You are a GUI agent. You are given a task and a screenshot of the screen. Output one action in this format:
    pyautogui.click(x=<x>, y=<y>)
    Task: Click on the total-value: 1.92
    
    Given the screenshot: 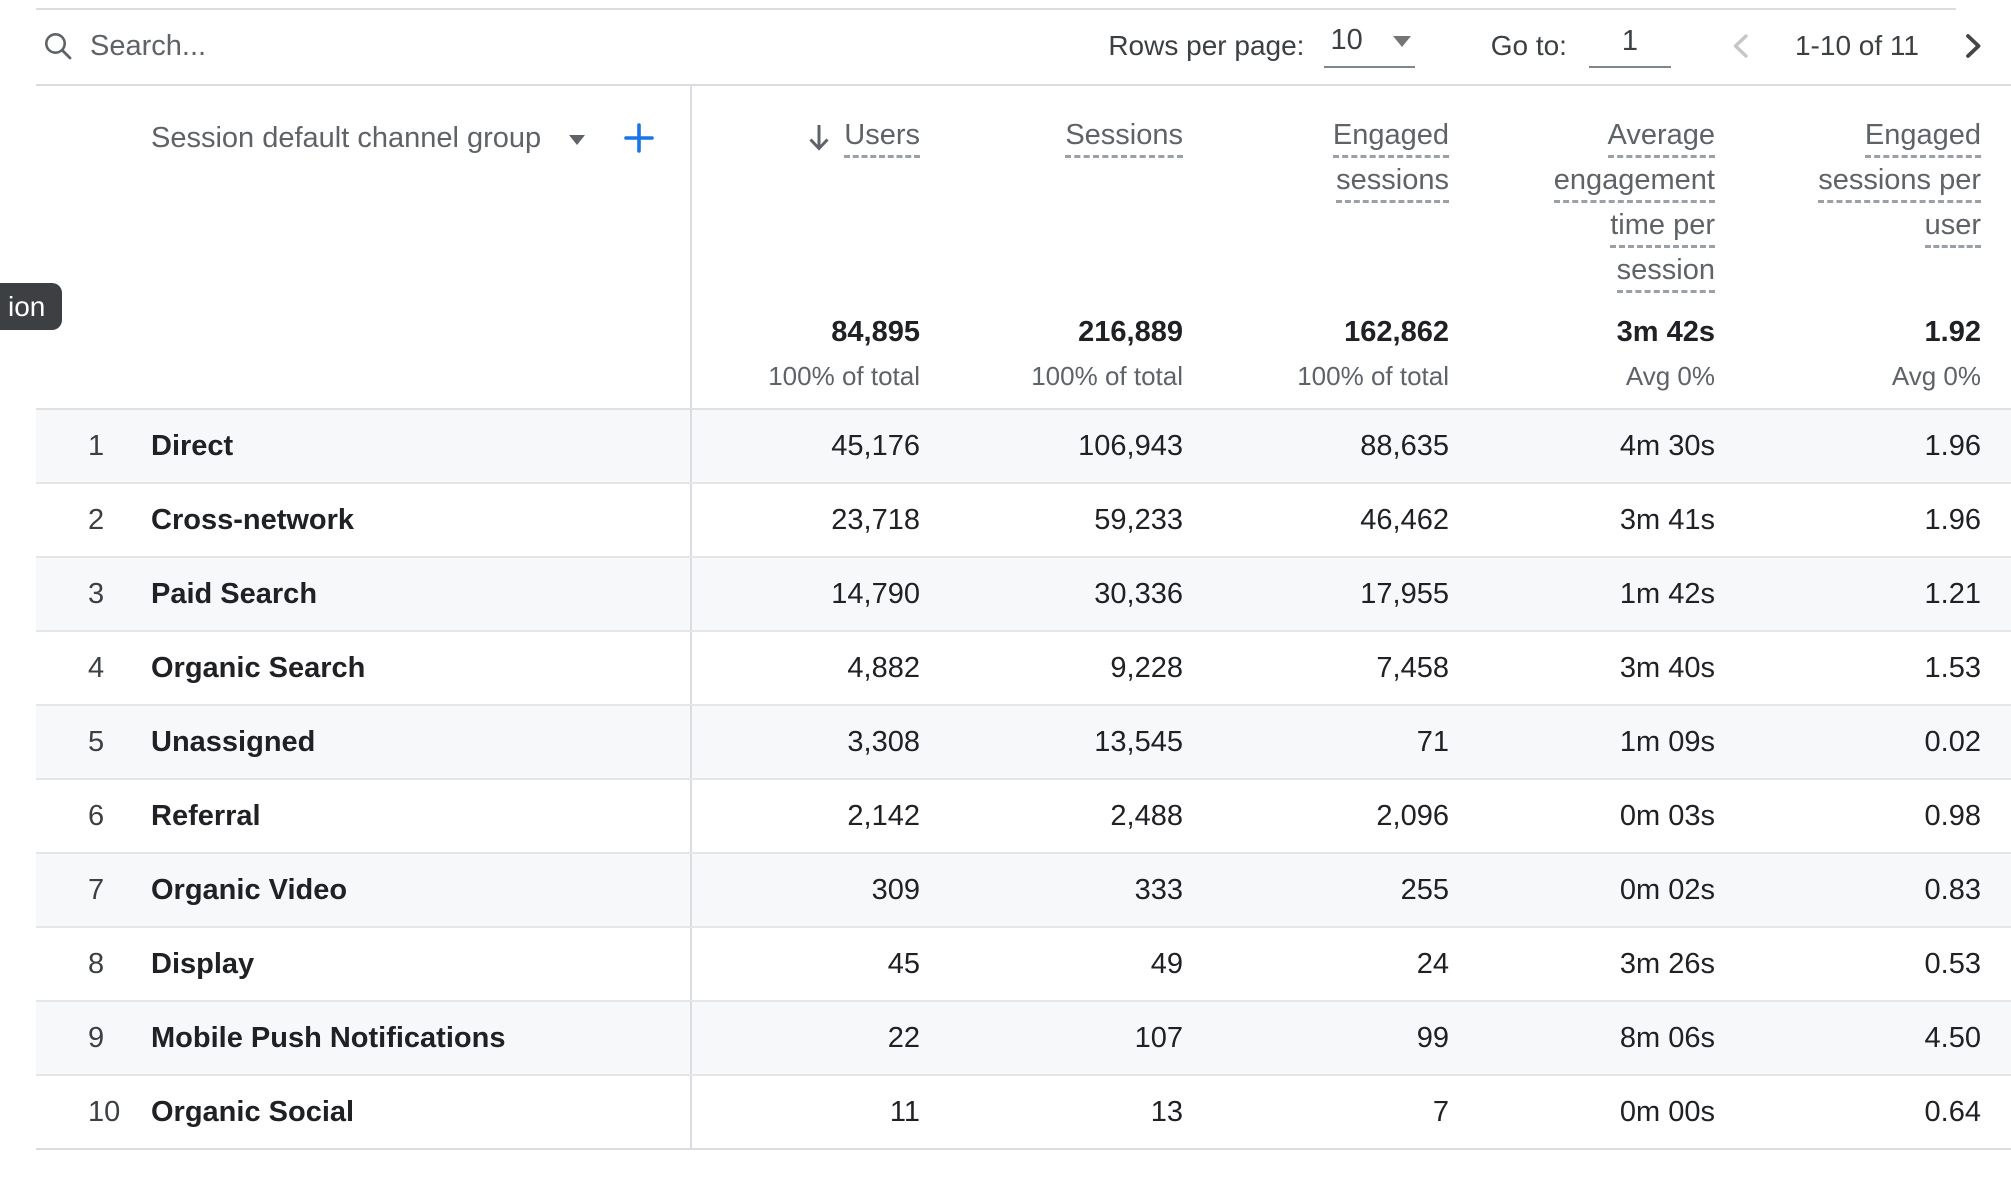 What is the action you would take?
    pyautogui.click(x=1952, y=332)
    